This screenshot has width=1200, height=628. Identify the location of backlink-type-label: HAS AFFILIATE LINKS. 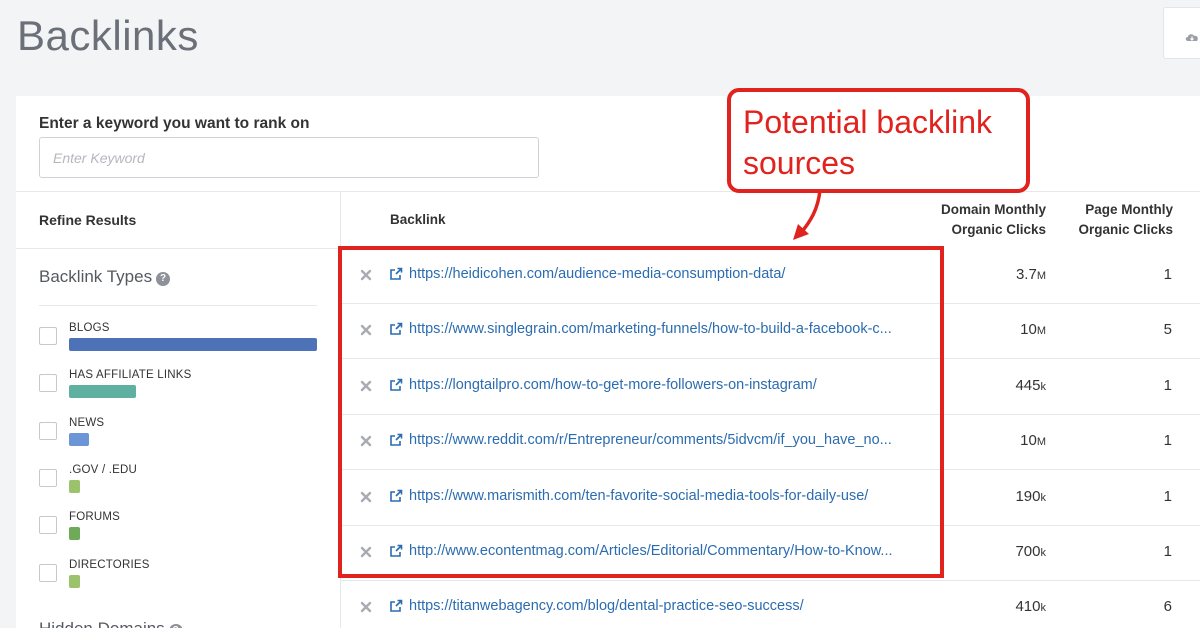
(130, 375).